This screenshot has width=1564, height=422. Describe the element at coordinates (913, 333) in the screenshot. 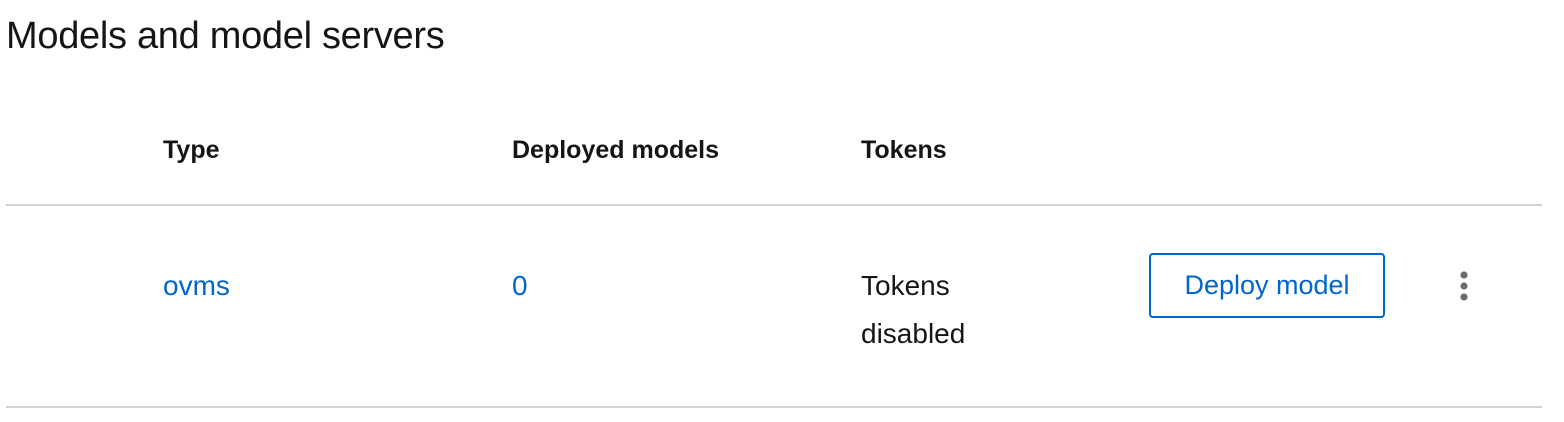

I see `tokens-status-line2: disabled` at that location.